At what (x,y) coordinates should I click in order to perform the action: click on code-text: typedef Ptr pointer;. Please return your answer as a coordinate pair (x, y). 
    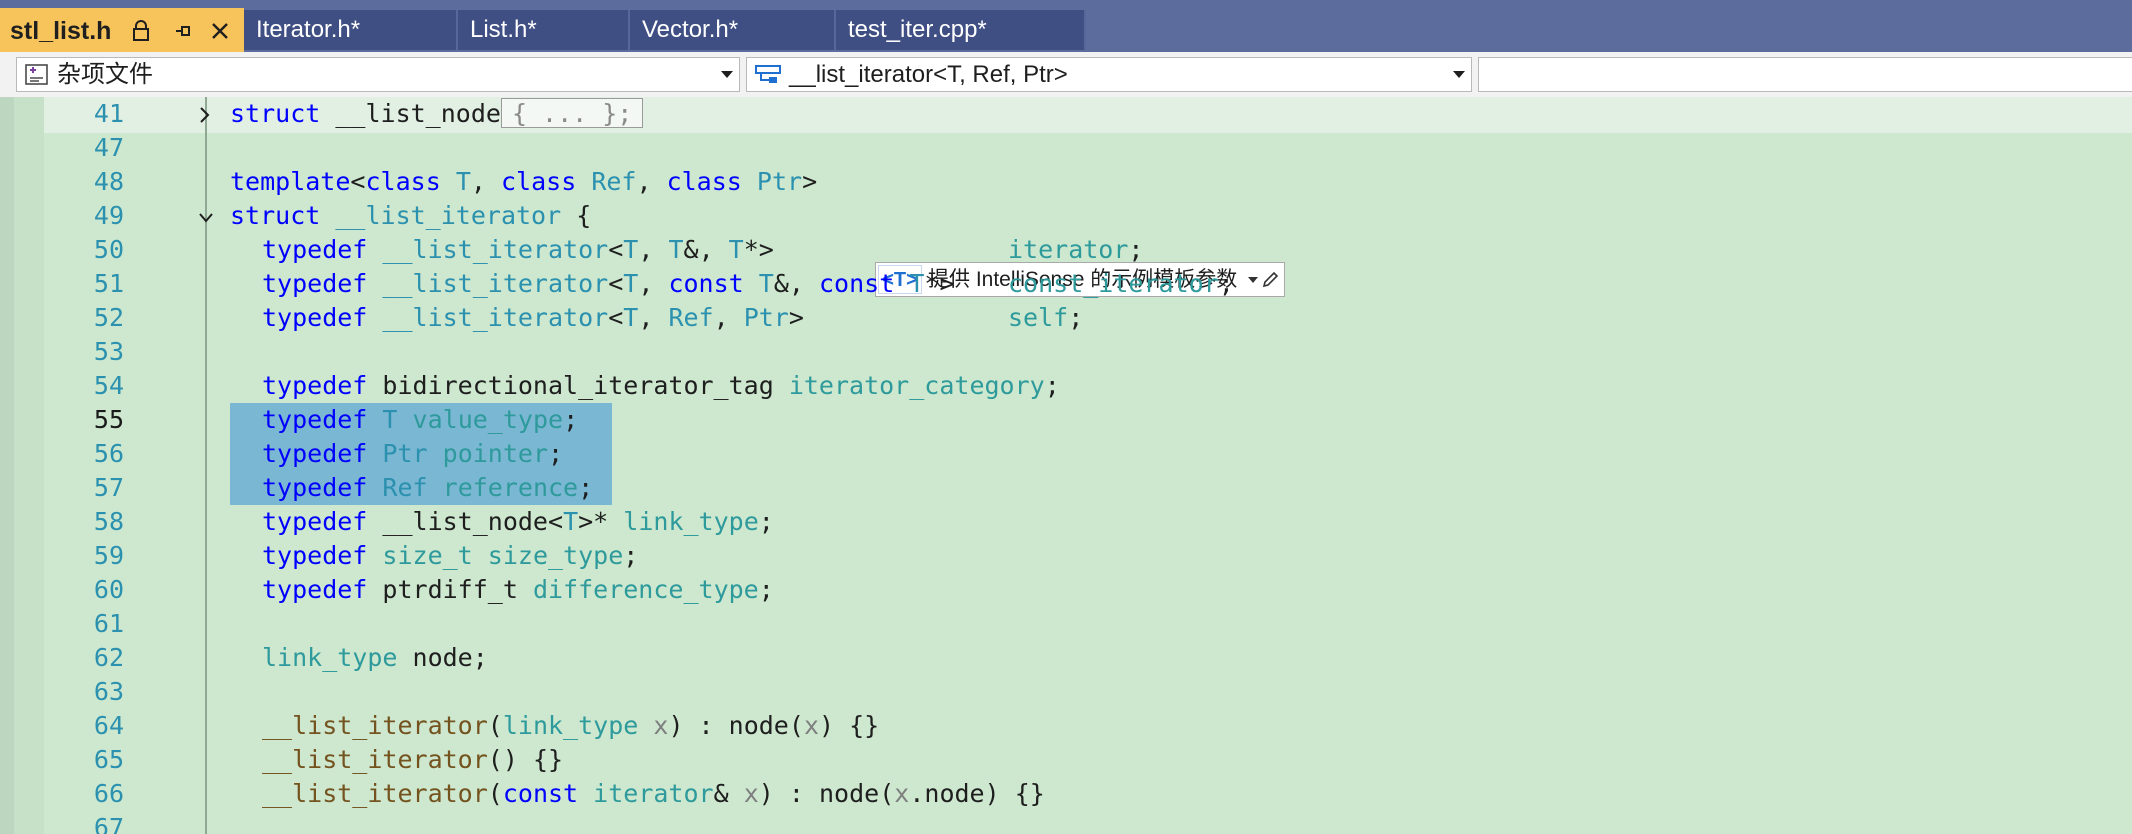
    Looking at the image, I should click on (413, 453).